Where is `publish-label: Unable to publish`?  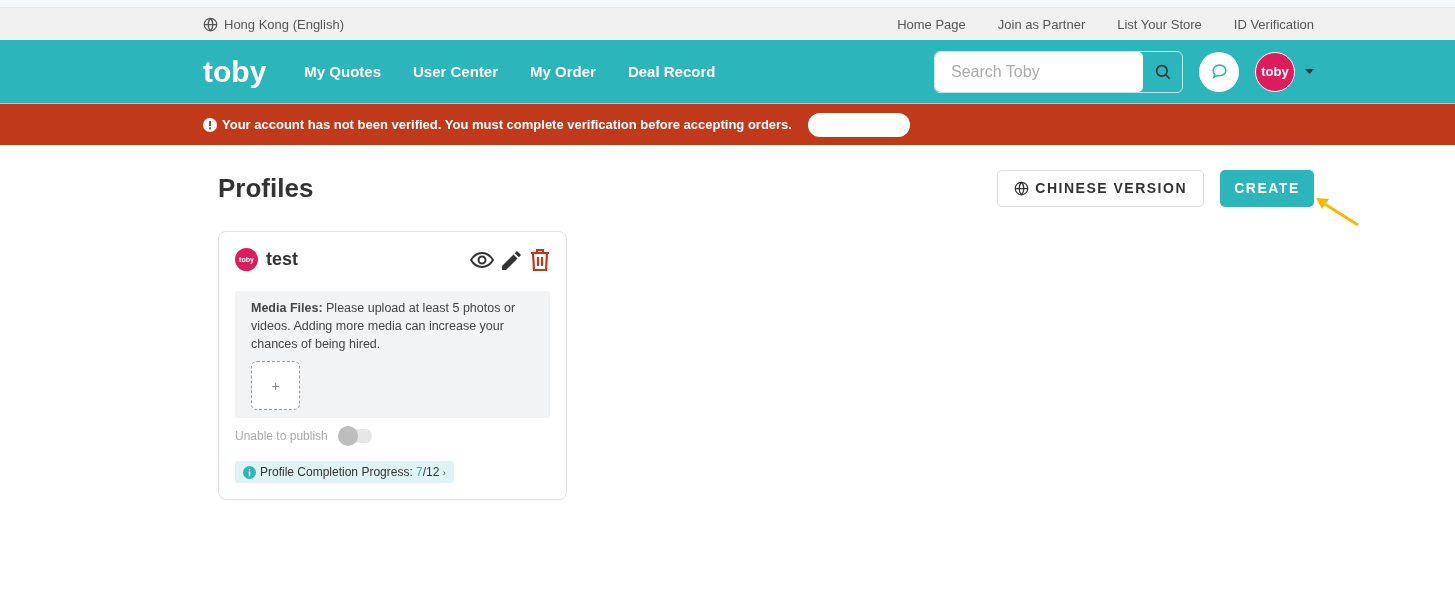 publish-label: Unable to publish is located at coordinates (281, 436).